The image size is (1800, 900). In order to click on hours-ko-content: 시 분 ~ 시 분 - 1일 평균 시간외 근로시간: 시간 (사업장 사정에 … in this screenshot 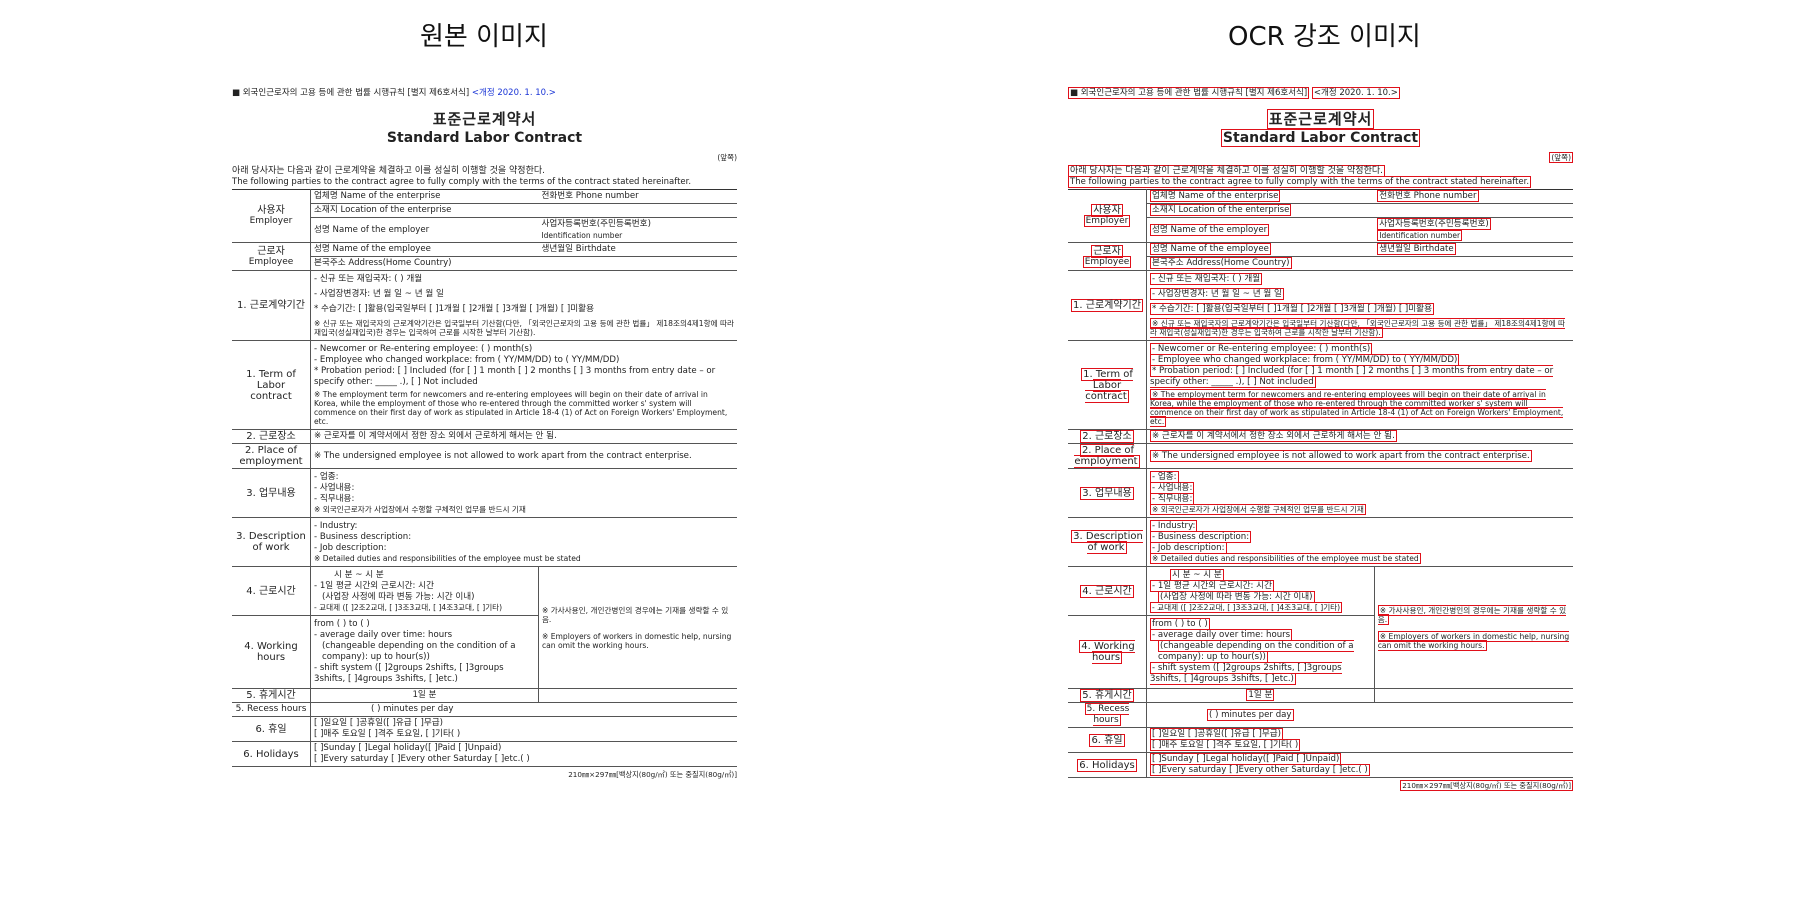, I will do `click(424, 591)`.